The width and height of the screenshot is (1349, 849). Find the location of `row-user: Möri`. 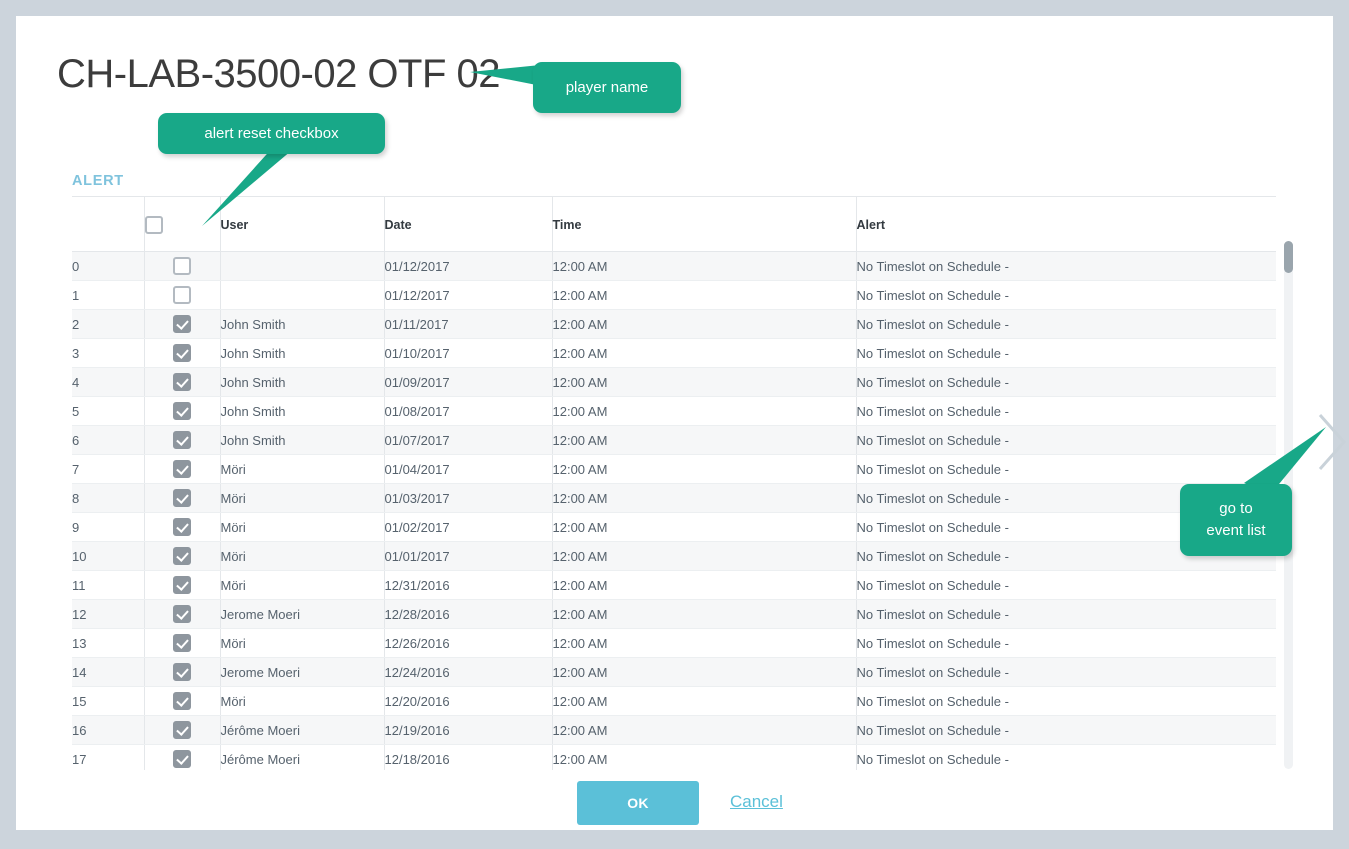

row-user: Möri is located at coordinates (302, 556).